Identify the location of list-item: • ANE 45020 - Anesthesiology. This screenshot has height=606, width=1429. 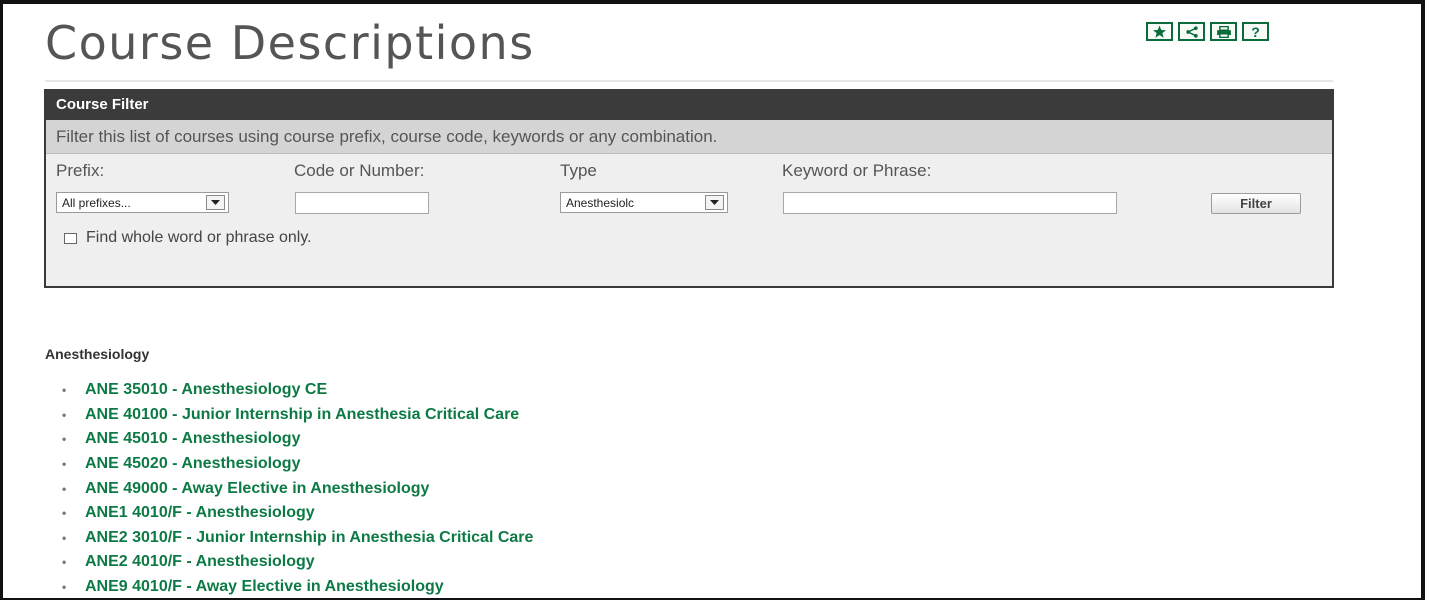
(297, 464).